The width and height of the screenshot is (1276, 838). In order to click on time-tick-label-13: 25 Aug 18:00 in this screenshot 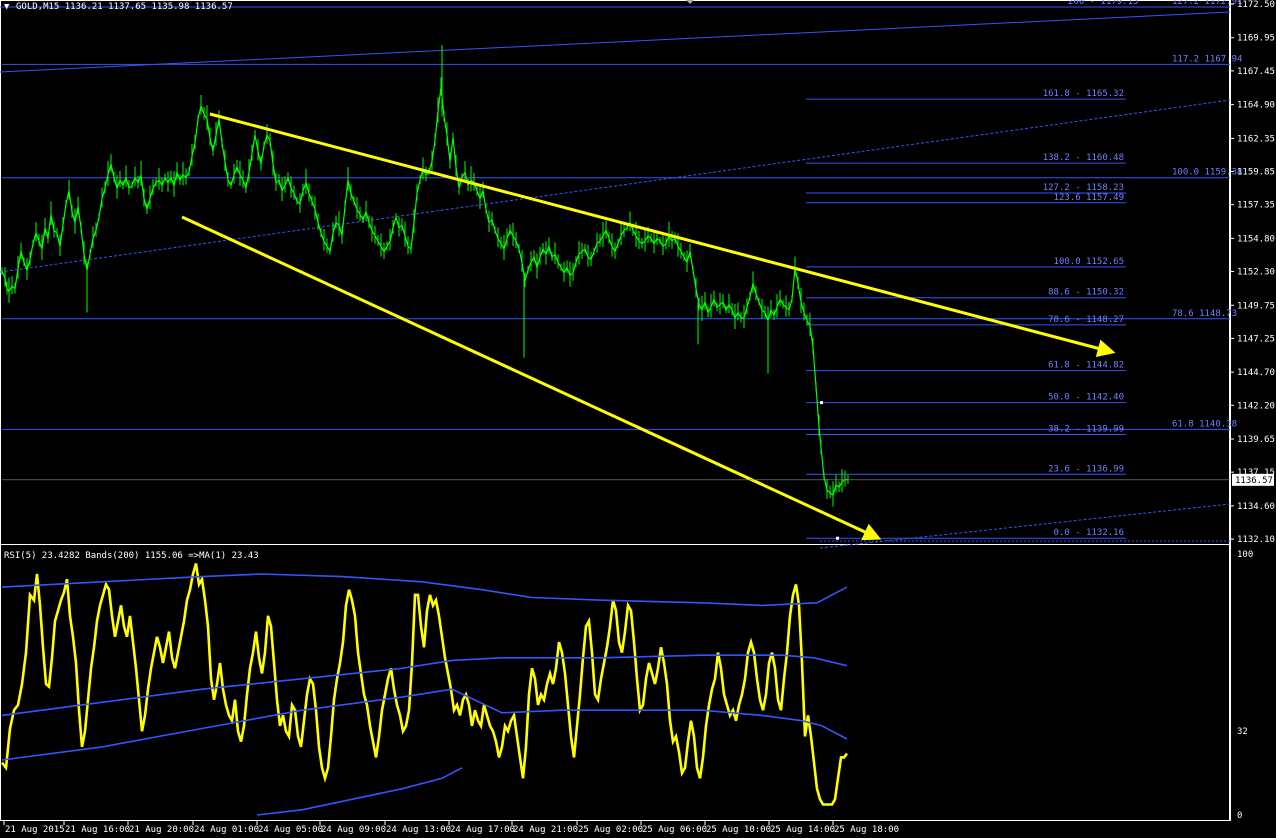, I will do `click(866, 830)`.